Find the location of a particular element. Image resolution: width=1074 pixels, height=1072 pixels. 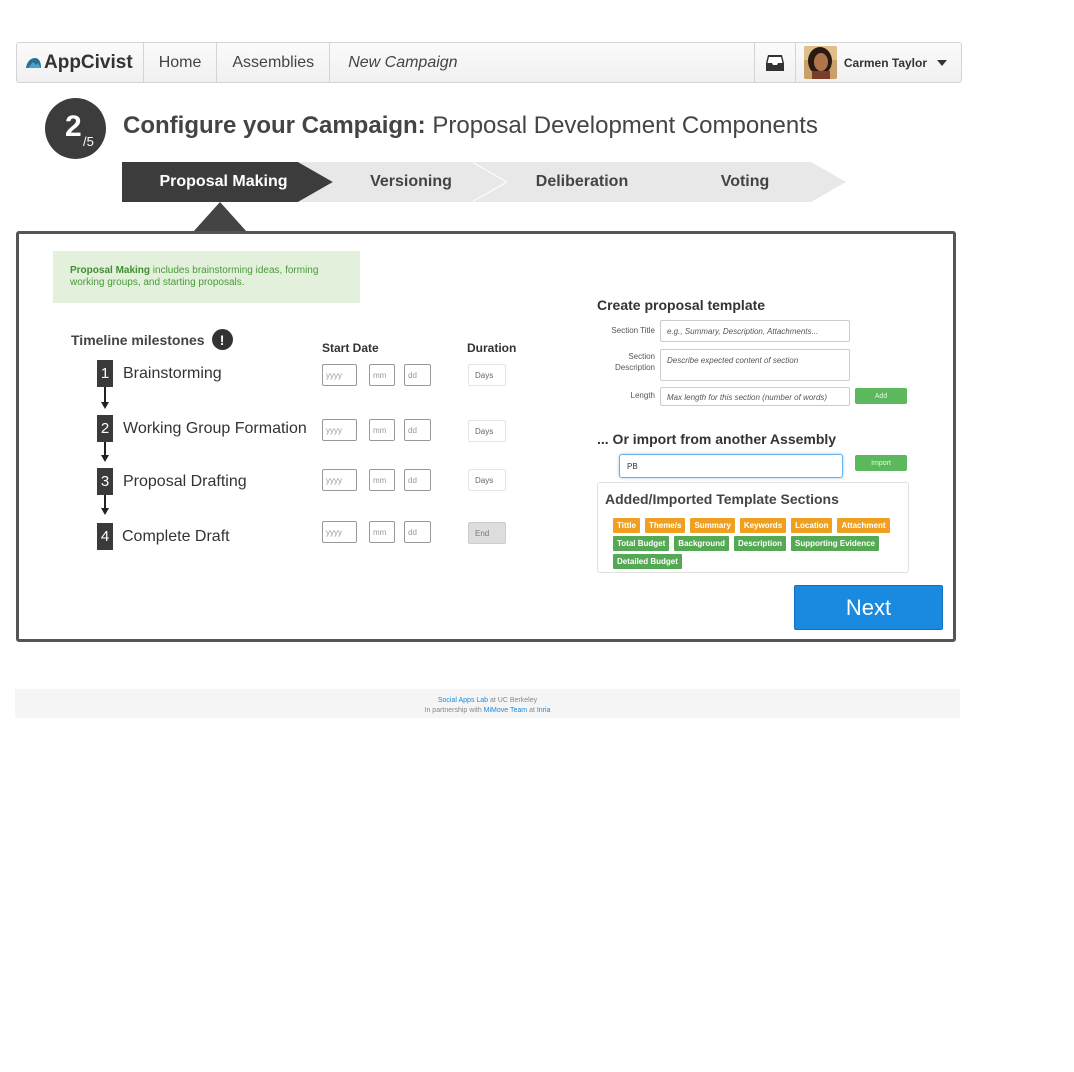

section-tag: Total Budget is located at coordinates (641, 543).